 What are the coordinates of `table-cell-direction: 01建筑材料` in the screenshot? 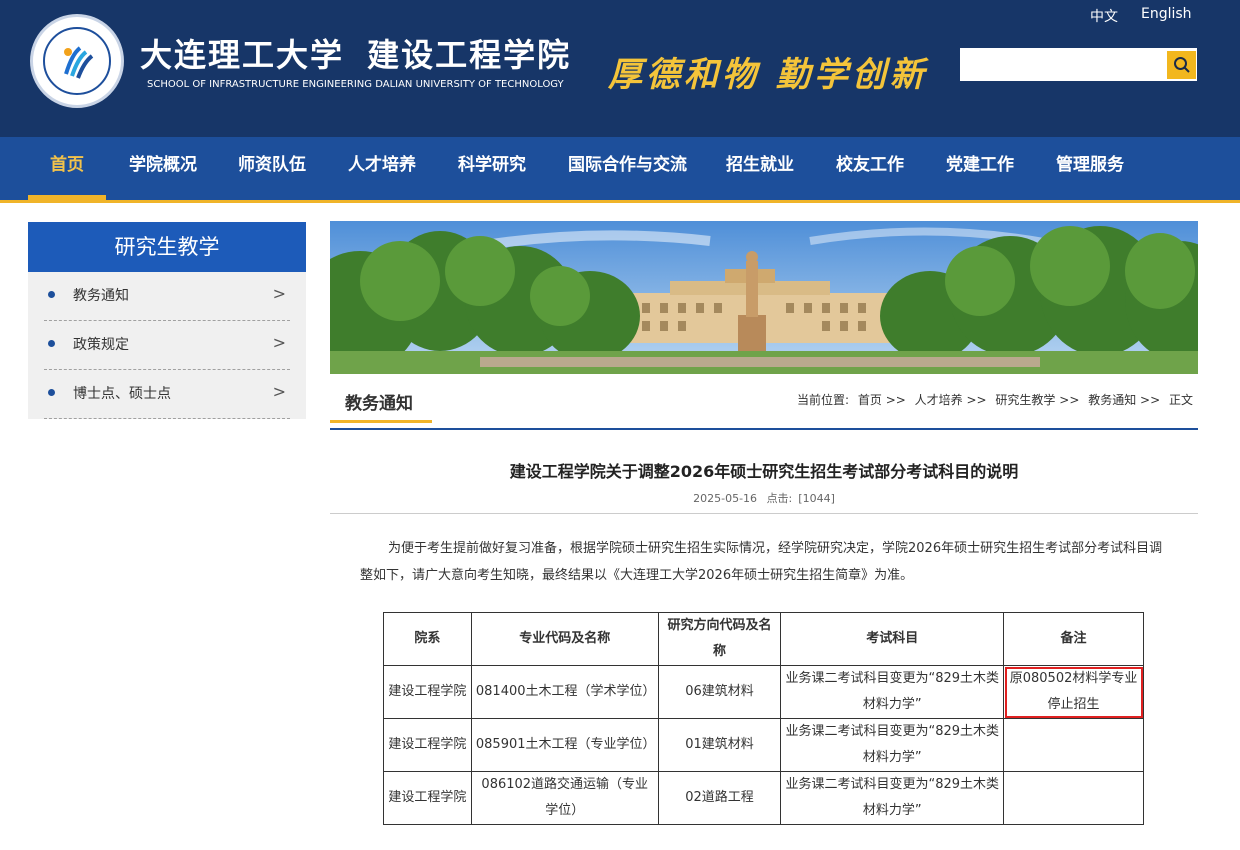 It's located at (719, 745).